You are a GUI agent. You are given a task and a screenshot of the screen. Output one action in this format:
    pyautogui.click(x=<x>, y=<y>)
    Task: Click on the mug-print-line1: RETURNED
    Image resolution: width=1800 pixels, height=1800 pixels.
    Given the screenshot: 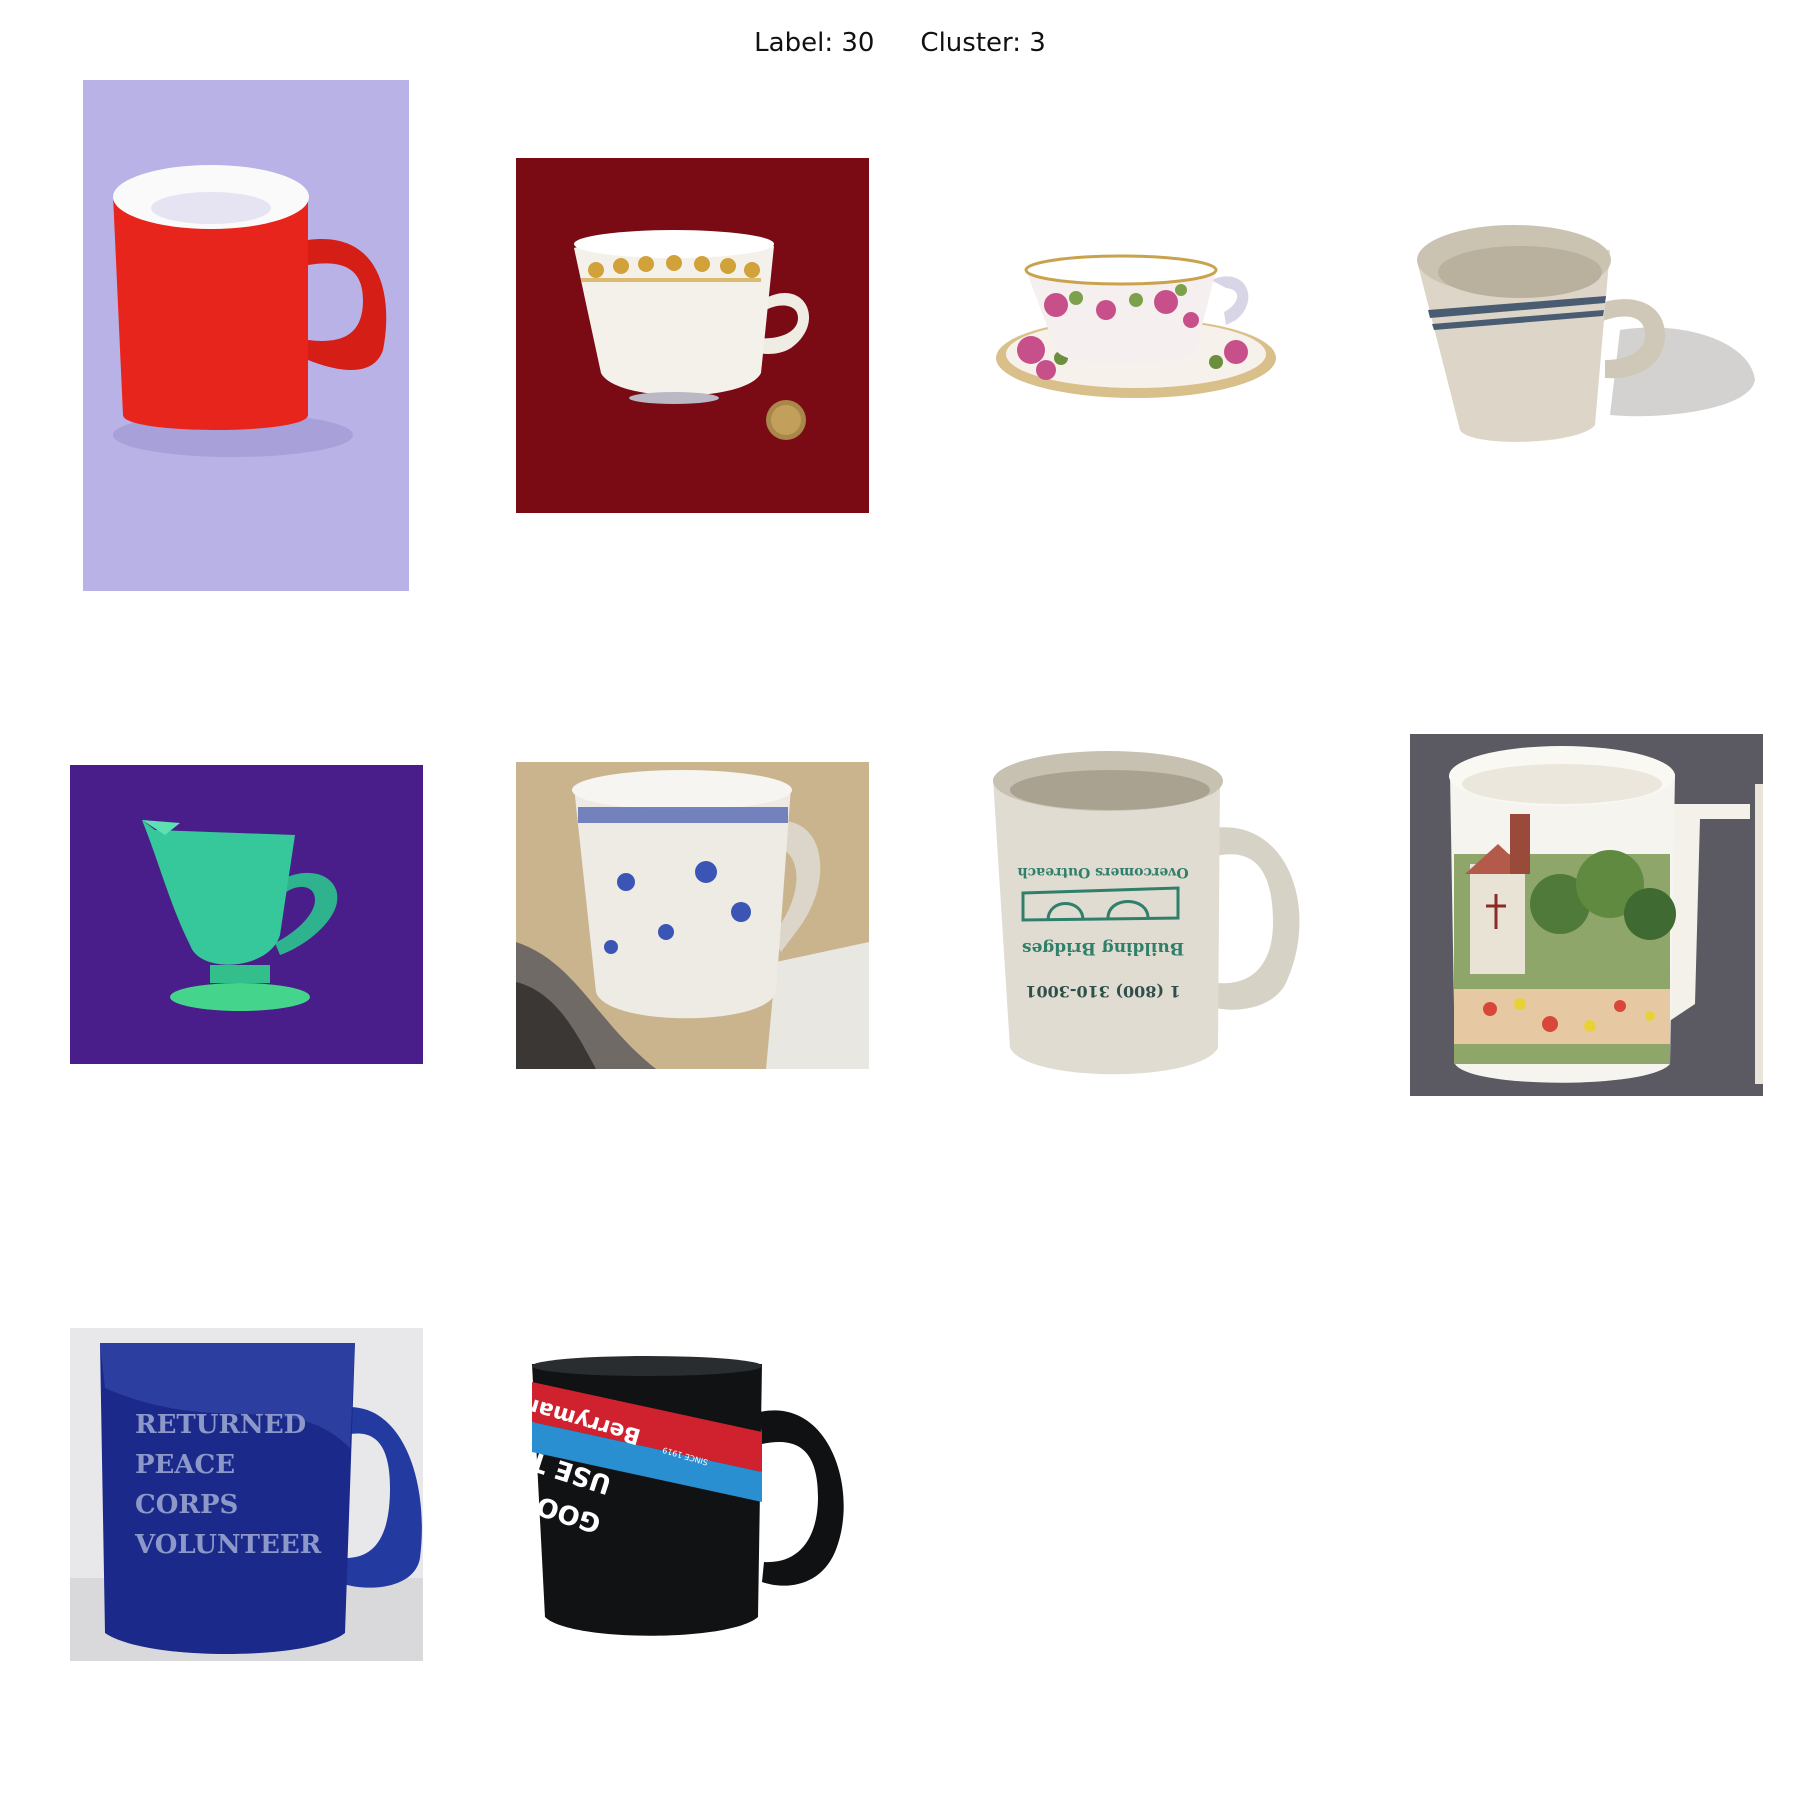 What is the action you would take?
    pyautogui.click(x=220, y=1425)
    